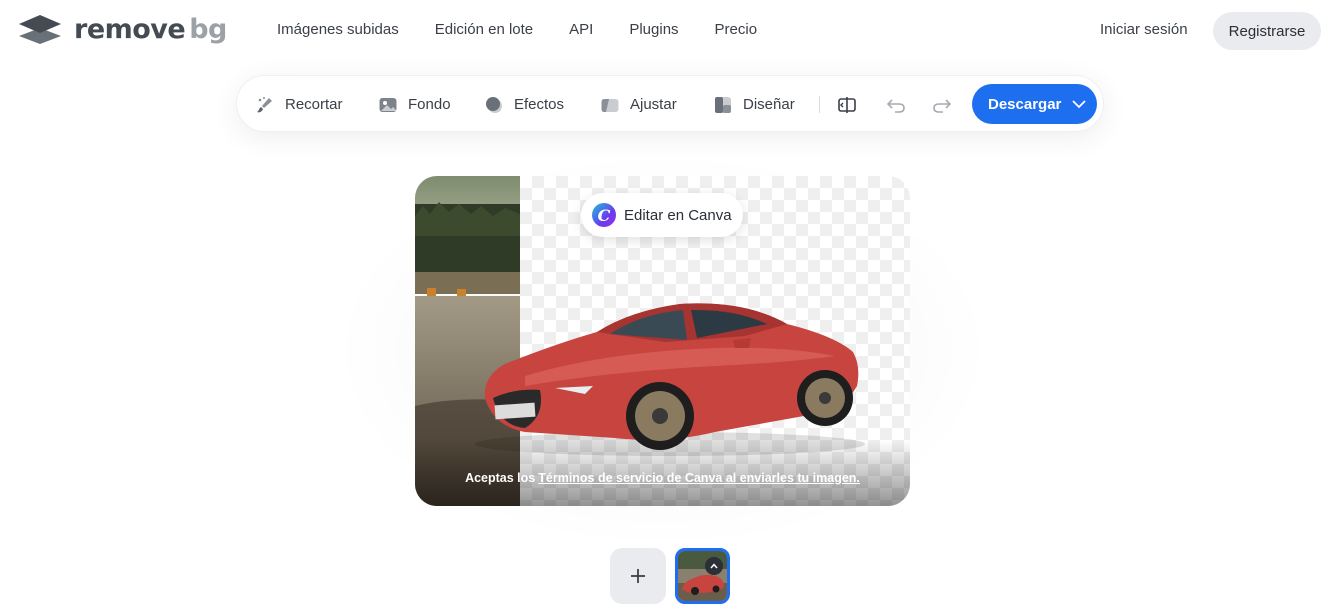 The image size is (1324, 611). What do you see at coordinates (1079, 104) in the screenshot?
I see `chevron-down-icon` at bounding box center [1079, 104].